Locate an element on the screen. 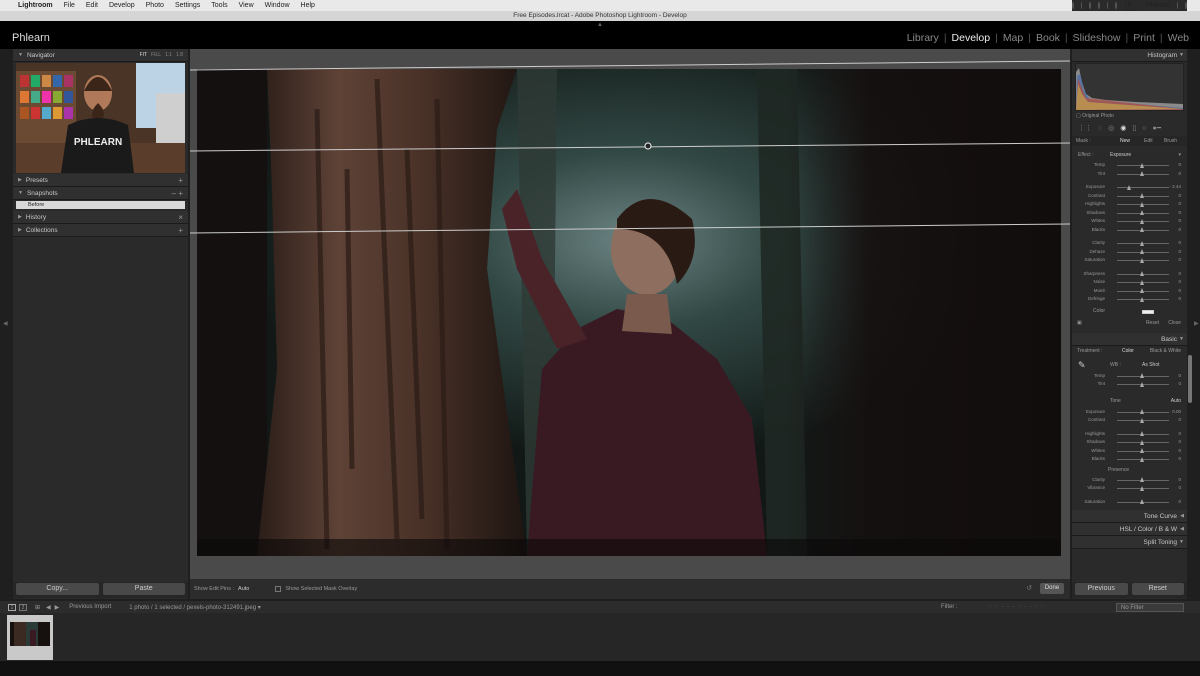 The height and width of the screenshot is (676, 1200). effect-slider: Dehaze 0 is located at coordinates (1129, 252).